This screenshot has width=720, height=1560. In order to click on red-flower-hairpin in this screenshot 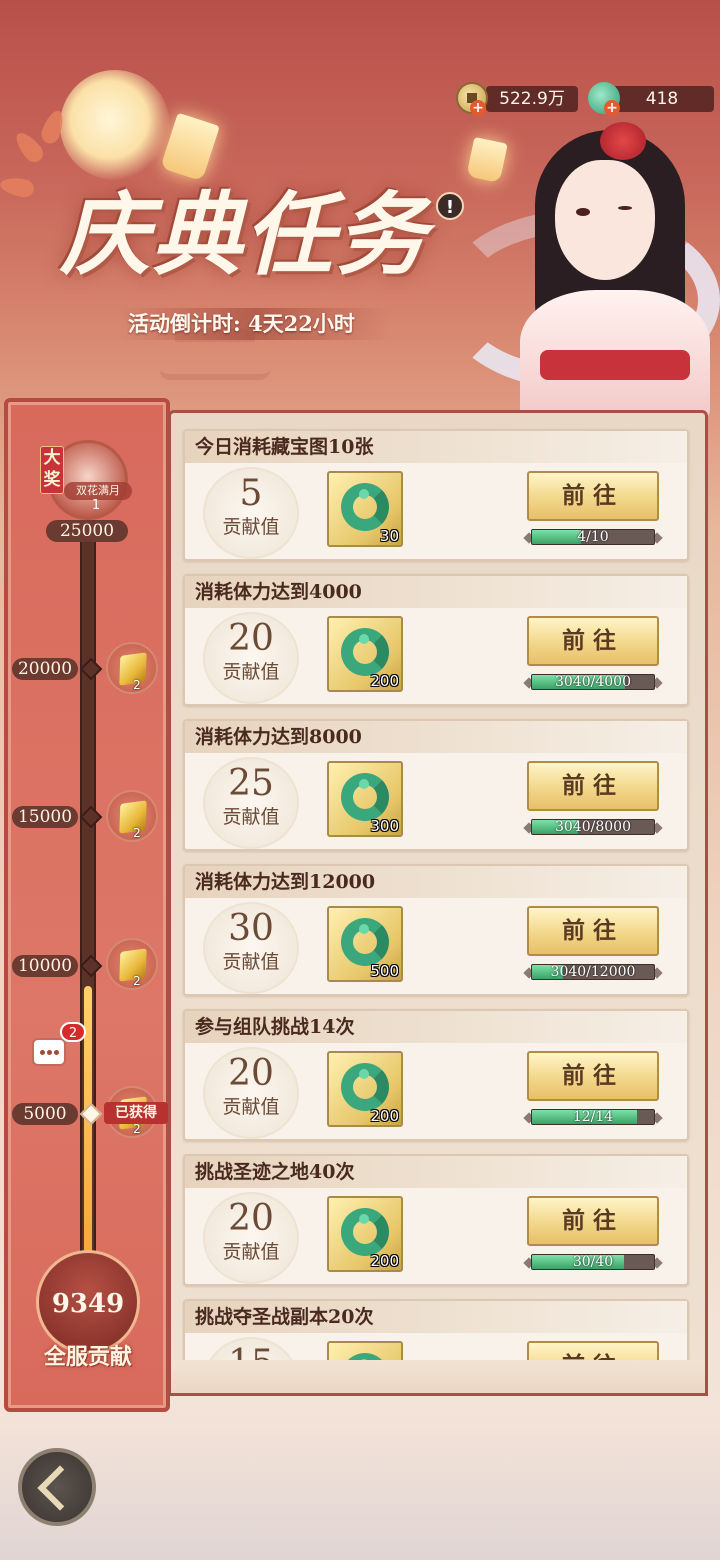, I will do `click(623, 141)`.